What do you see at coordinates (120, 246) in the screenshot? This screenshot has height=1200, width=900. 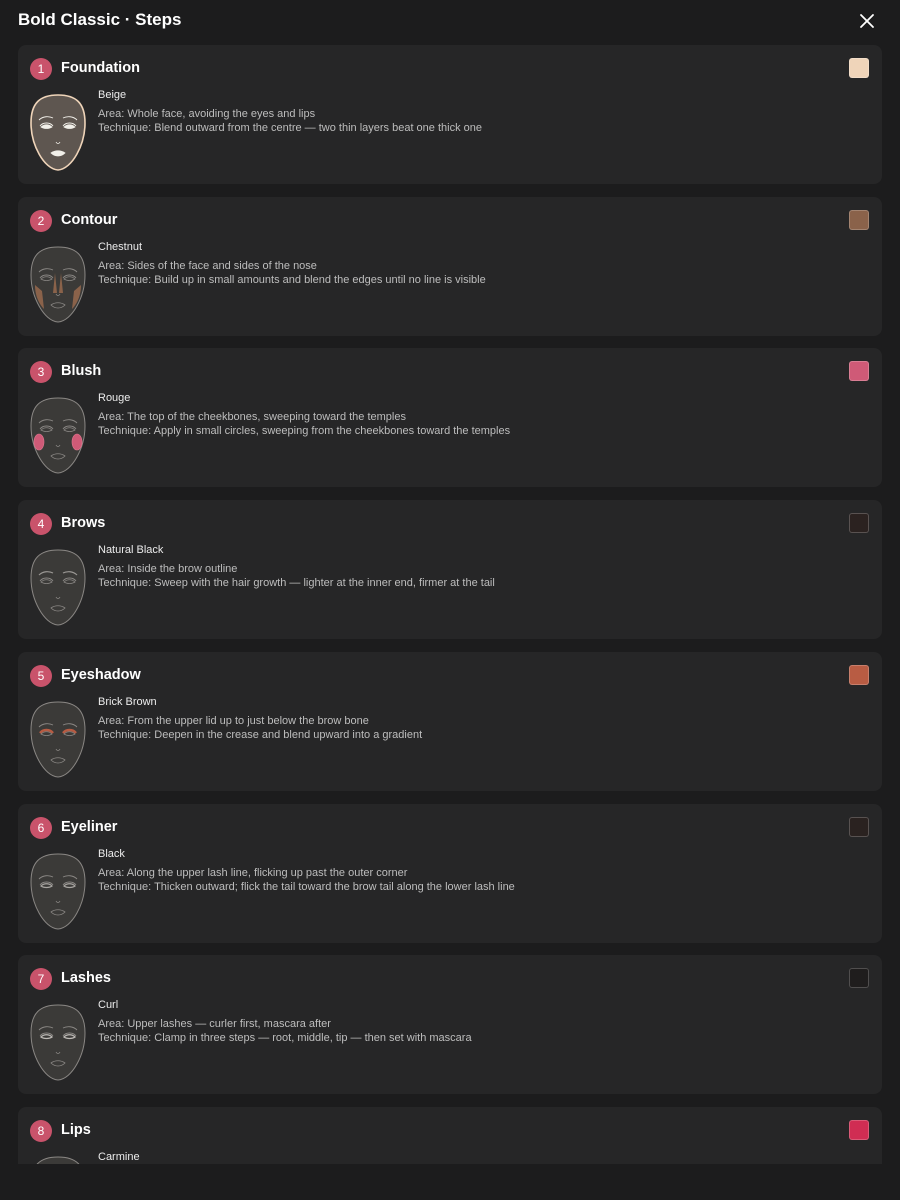 I see `shade-name: Chestnut` at bounding box center [120, 246].